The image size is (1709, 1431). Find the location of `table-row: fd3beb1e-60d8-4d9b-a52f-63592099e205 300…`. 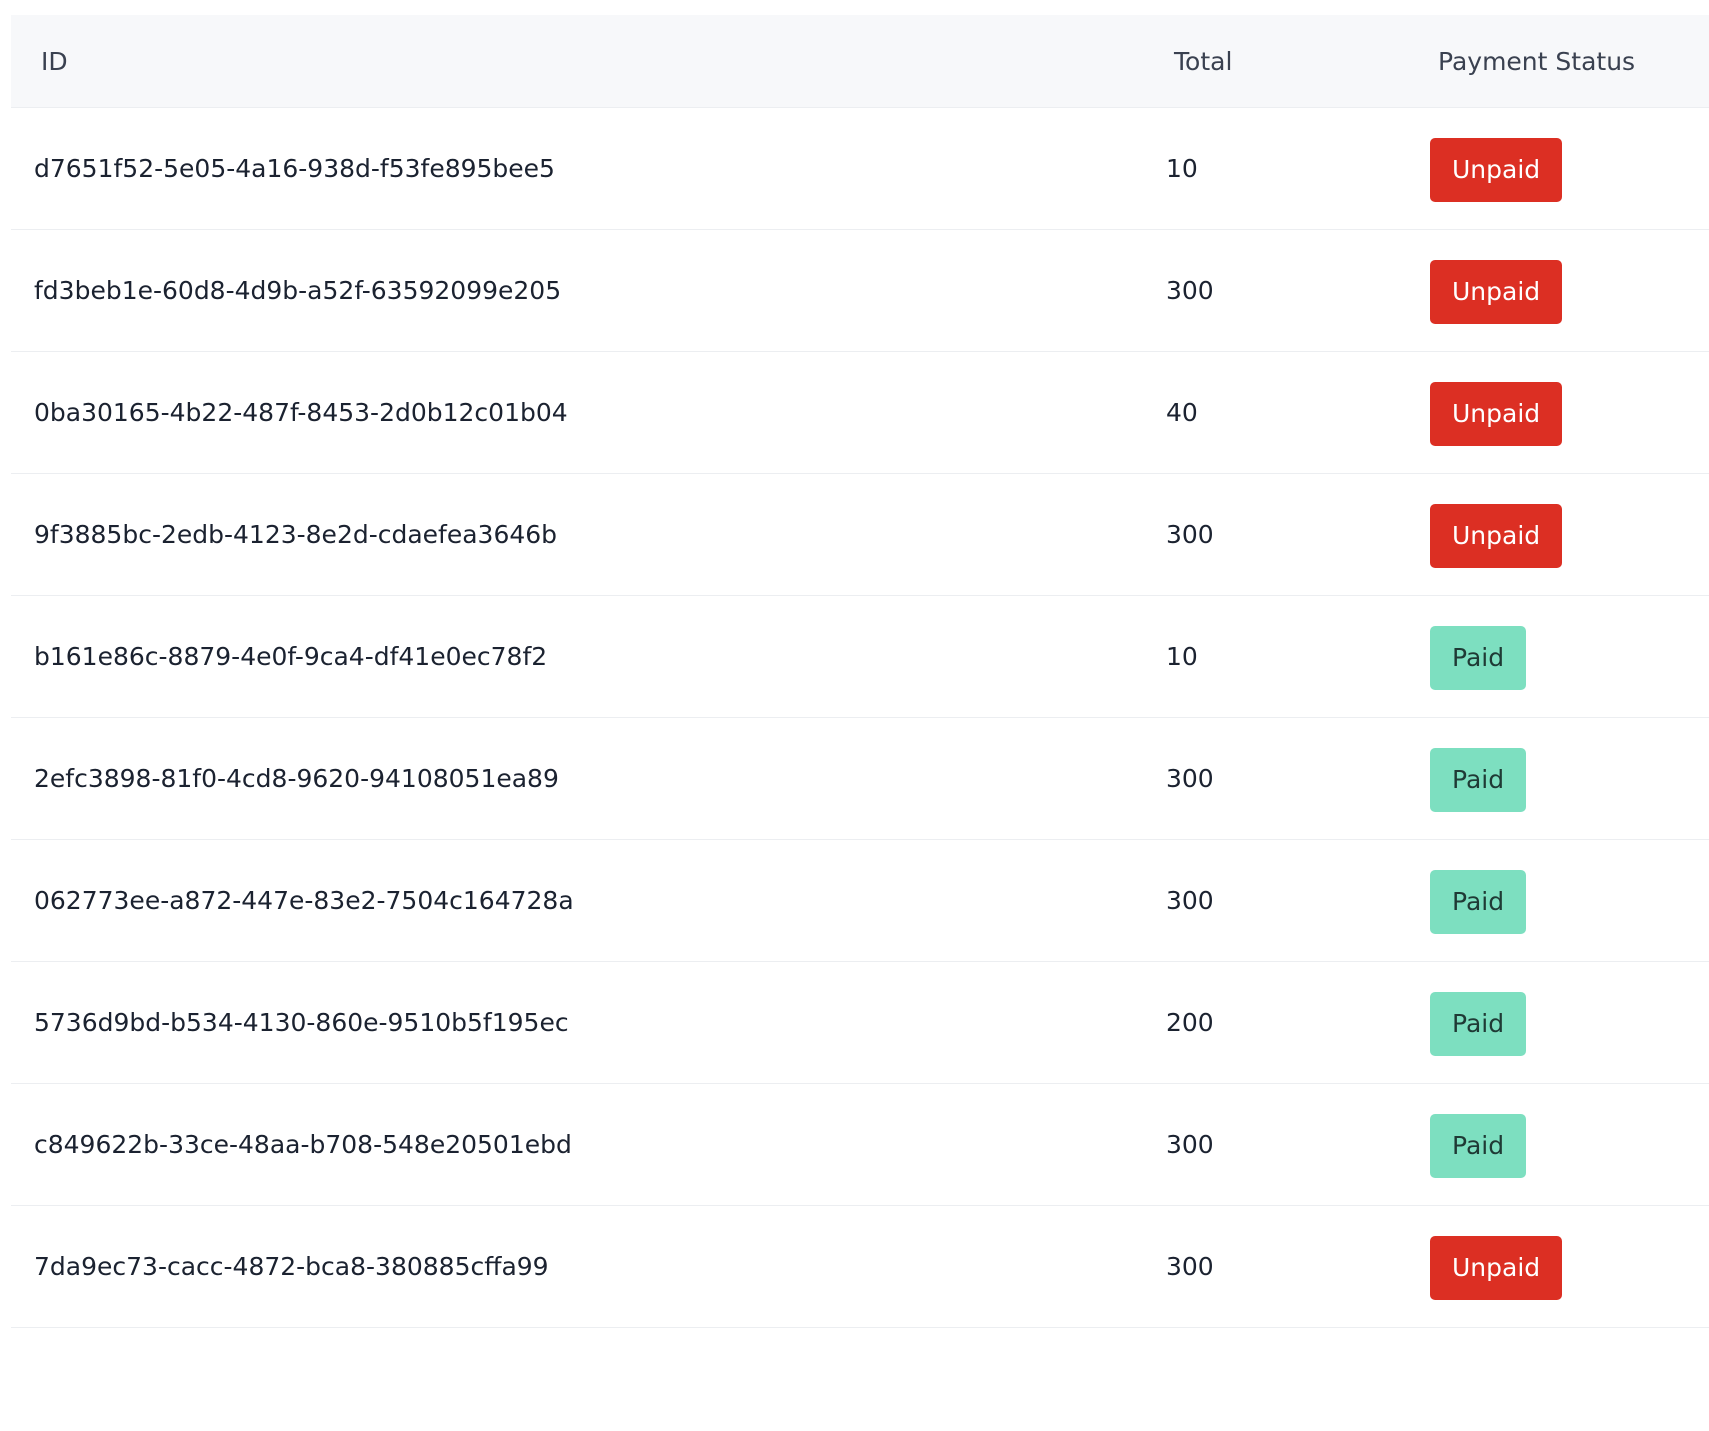

table-row: fd3beb1e-60d8-4d9b-a52f-63592099e205 300… is located at coordinates (860, 291).